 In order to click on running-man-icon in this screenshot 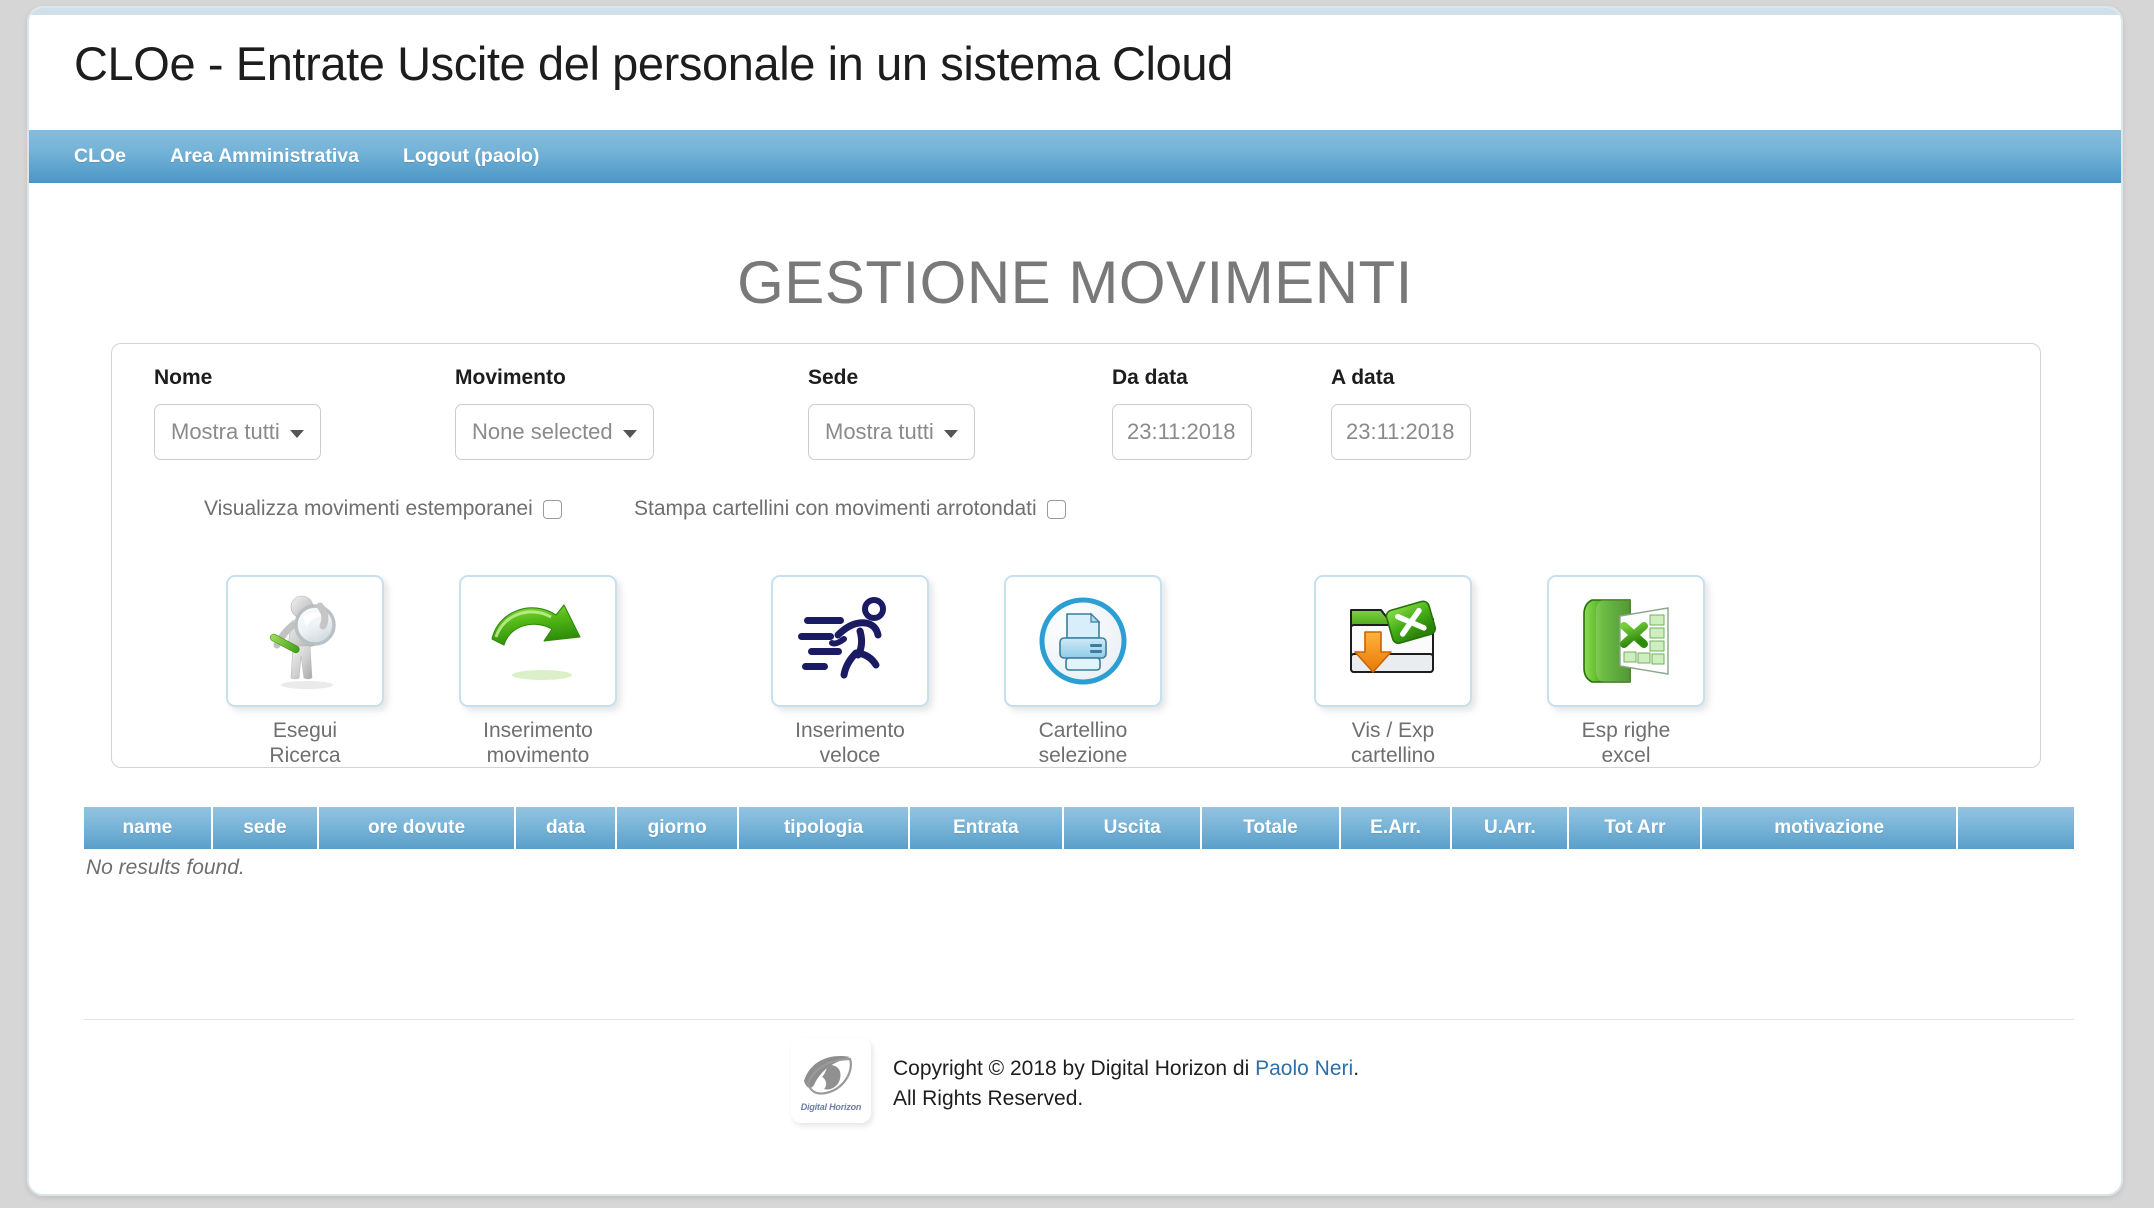, I will do `click(842, 638)`.